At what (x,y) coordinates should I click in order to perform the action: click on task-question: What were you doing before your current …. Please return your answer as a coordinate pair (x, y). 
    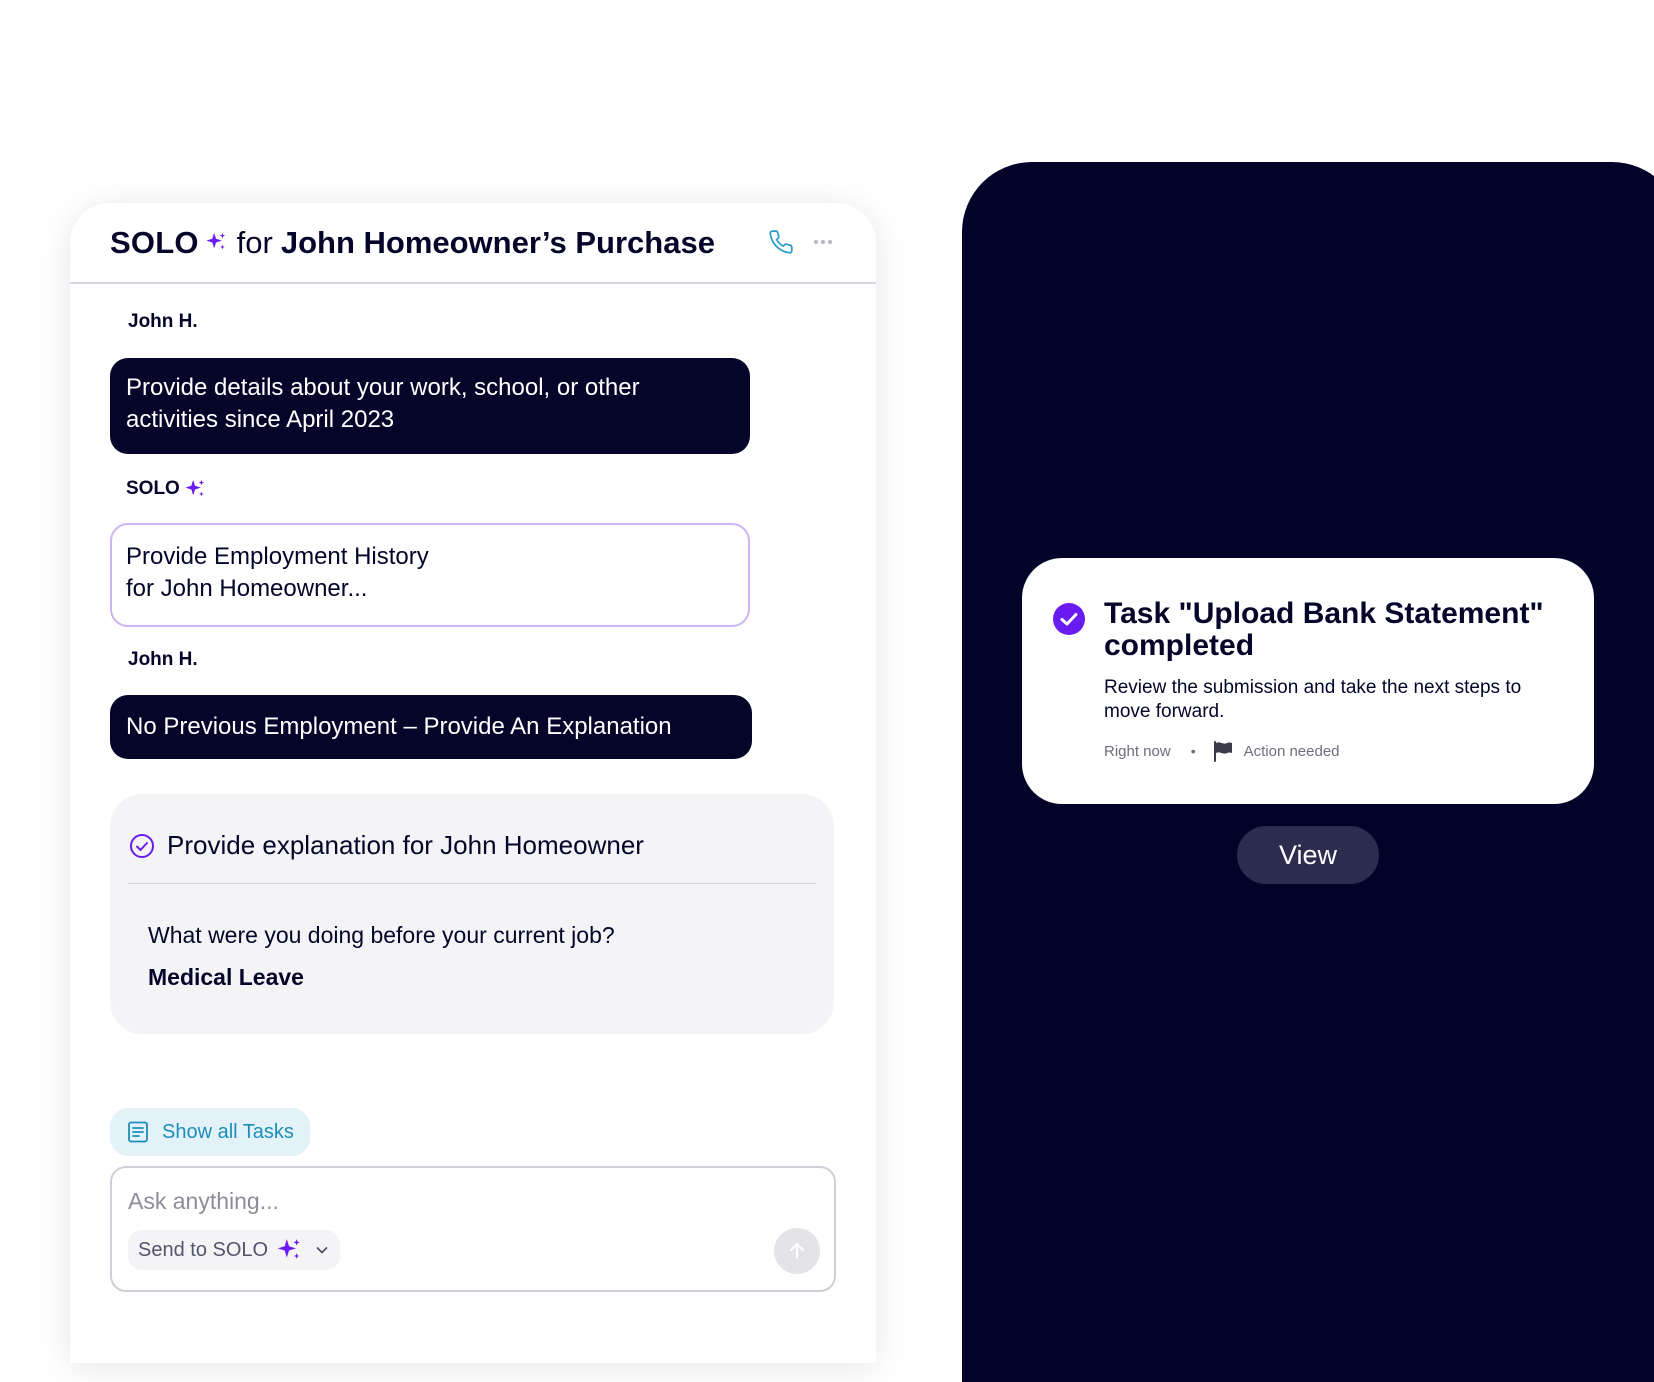
    Looking at the image, I should click on (381, 935).